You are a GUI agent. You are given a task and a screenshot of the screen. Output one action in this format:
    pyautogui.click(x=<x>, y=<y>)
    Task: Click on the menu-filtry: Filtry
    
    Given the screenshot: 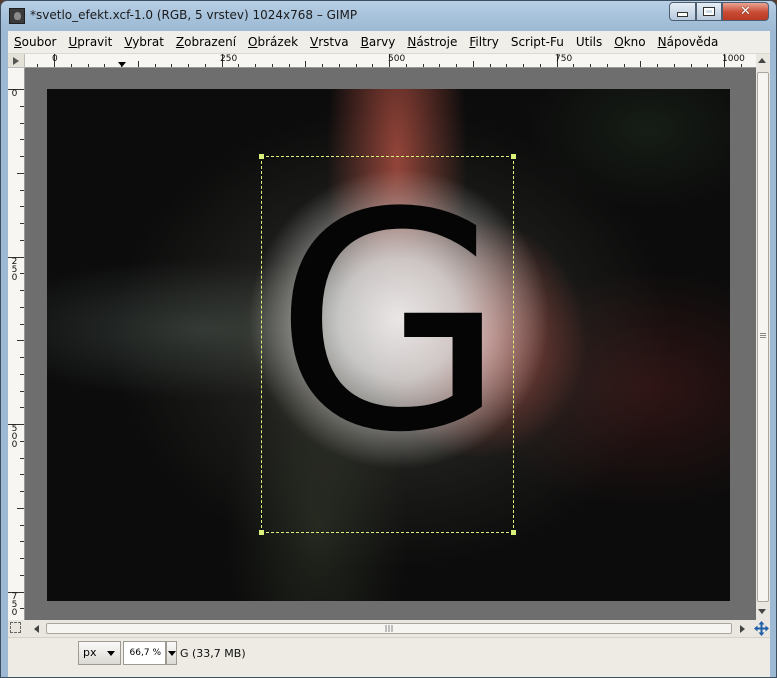 What is the action you would take?
    pyautogui.click(x=483, y=42)
    